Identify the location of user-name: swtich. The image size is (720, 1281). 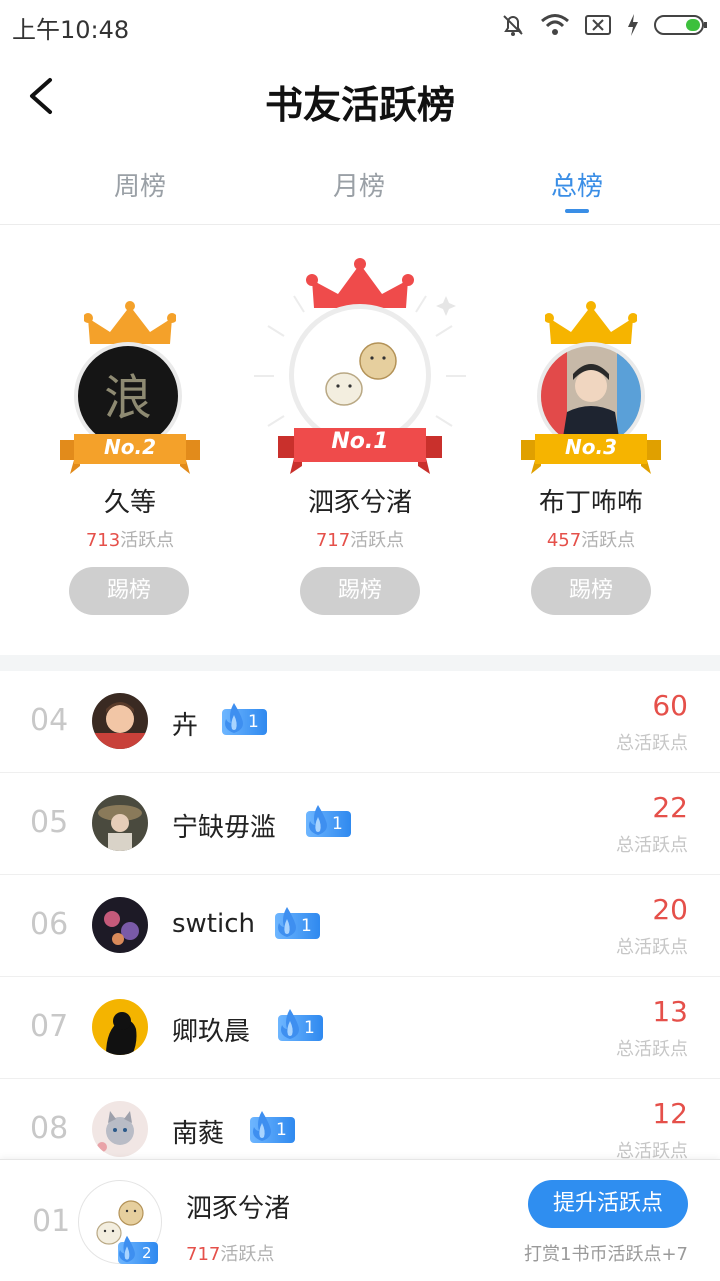
(214, 924).